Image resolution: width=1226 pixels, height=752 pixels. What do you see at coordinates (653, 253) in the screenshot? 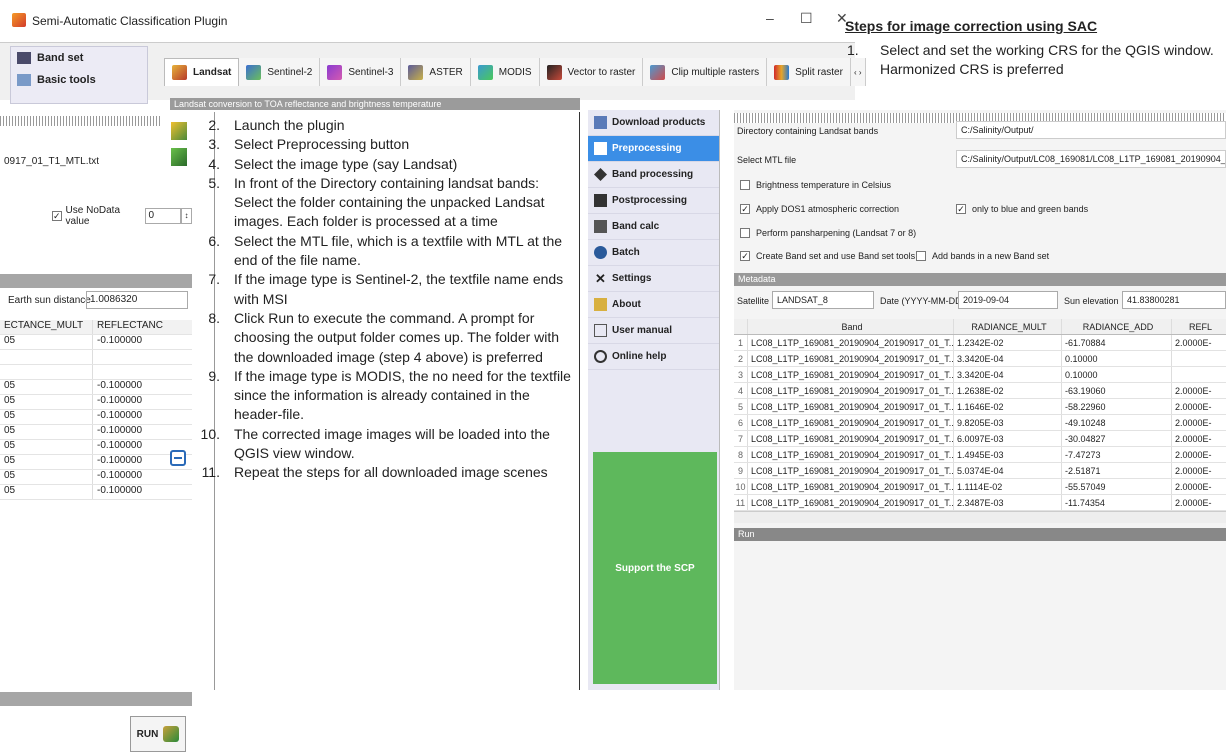
I see `nav-batch: Batch` at bounding box center [653, 253].